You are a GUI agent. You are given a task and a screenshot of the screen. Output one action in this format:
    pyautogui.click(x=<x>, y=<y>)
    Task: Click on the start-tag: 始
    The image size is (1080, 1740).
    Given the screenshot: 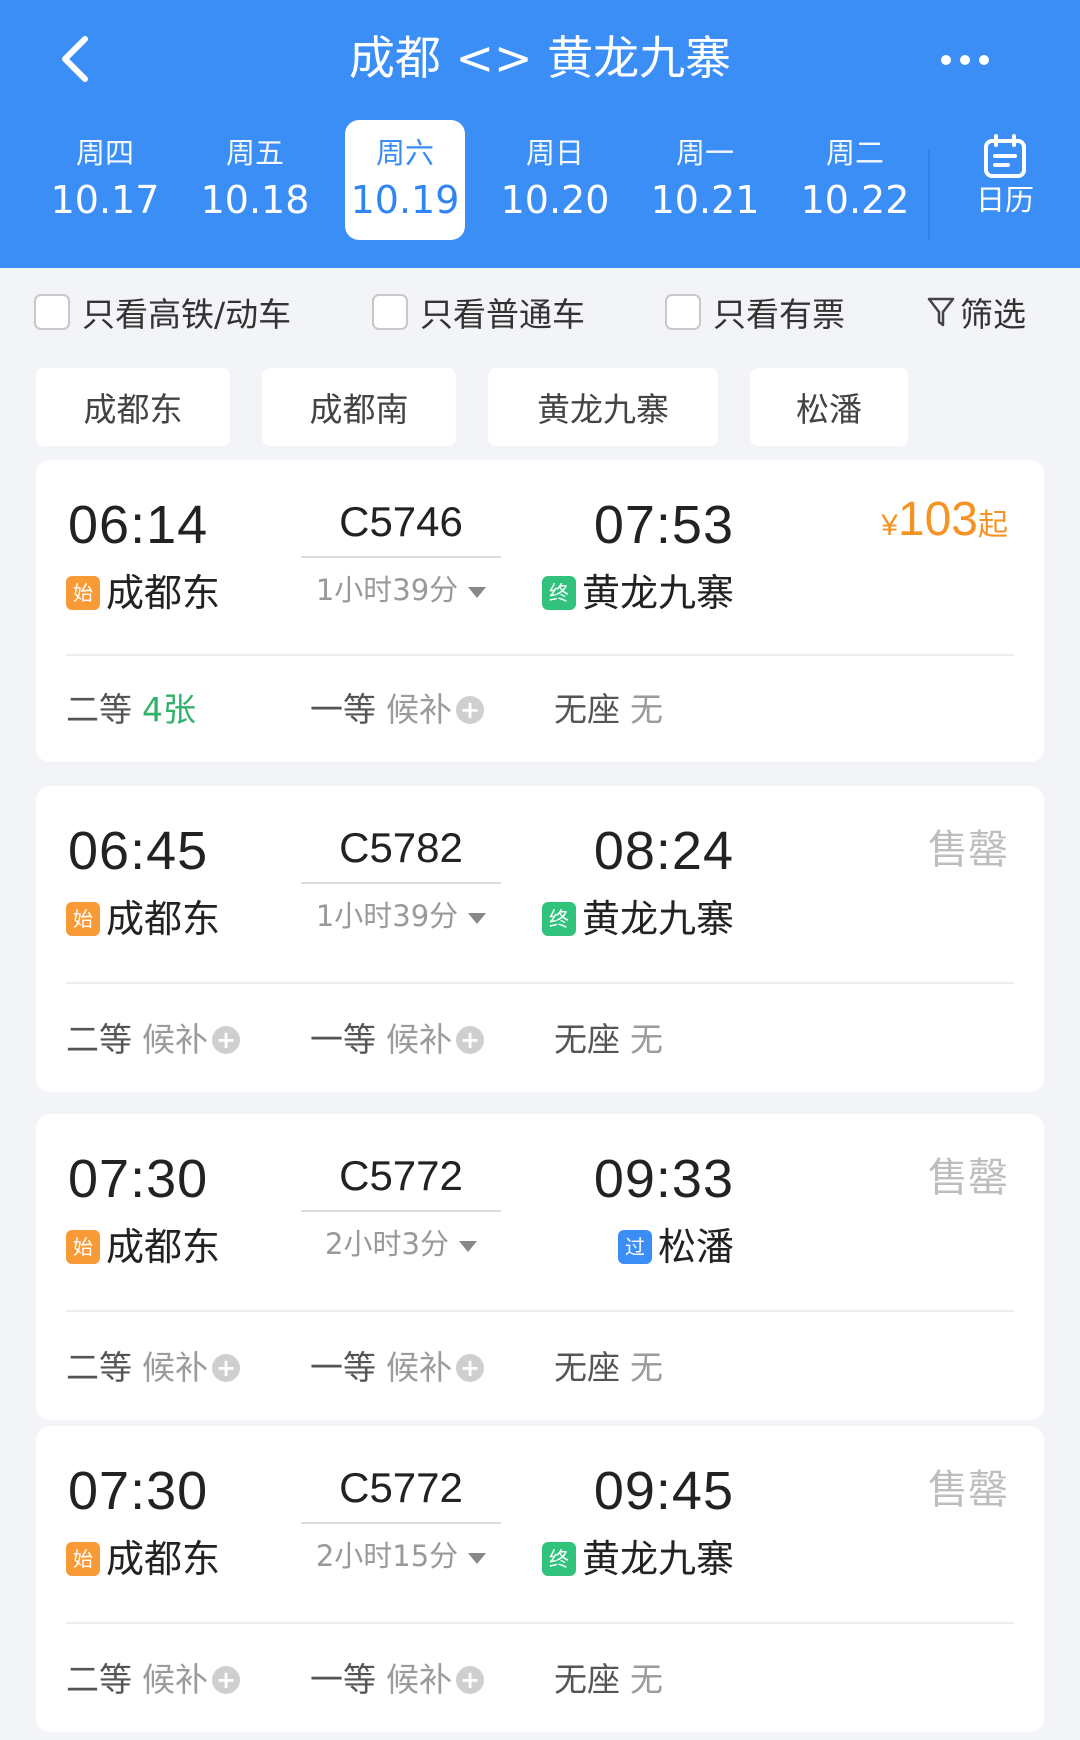 What is the action you would take?
    pyautogui.click(x=83, y=1559)
    